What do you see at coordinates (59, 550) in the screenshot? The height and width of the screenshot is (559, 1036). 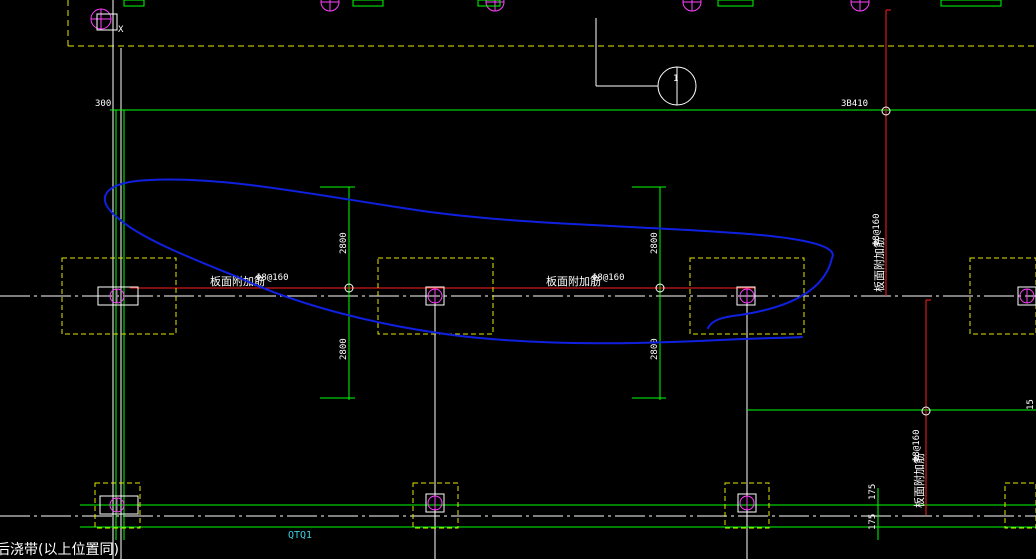 I see `bottom-note: 后浇带(以上位置同)` at bounding box center [59, 550].